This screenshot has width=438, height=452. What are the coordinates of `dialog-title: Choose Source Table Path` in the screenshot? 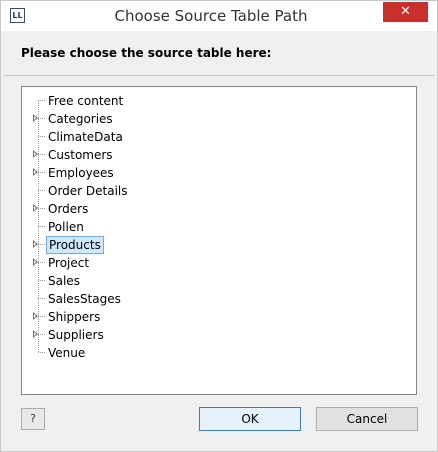 It's located at (211, 16).